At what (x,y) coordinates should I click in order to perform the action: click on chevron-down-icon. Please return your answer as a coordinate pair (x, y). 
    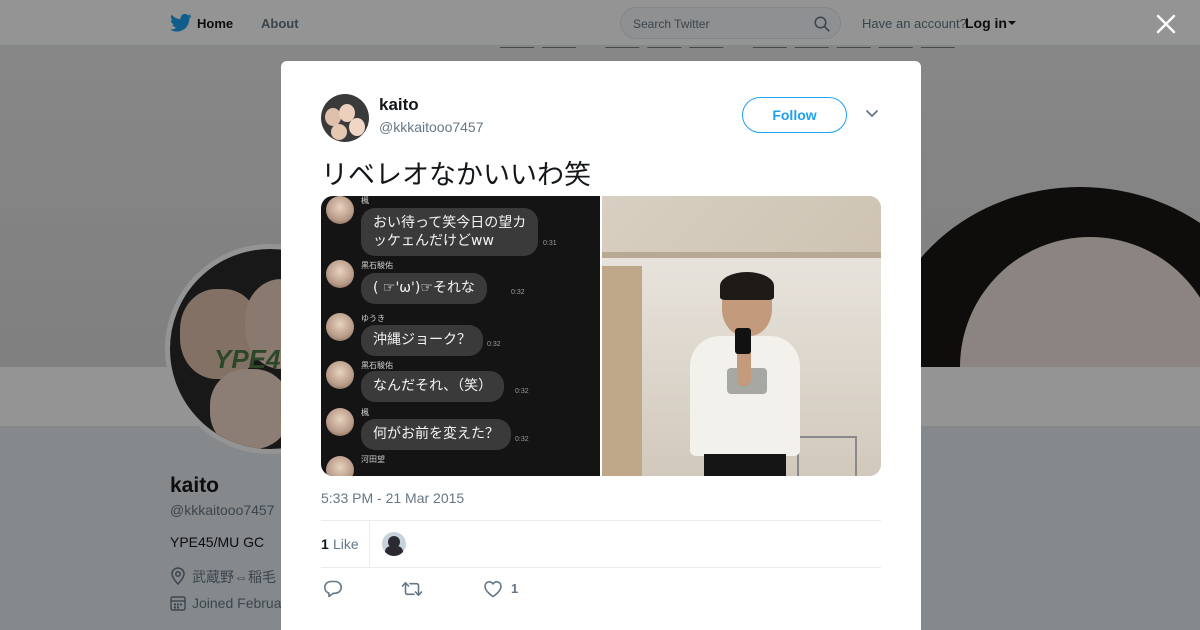
    Looking at the image, I should click on (872, 114).